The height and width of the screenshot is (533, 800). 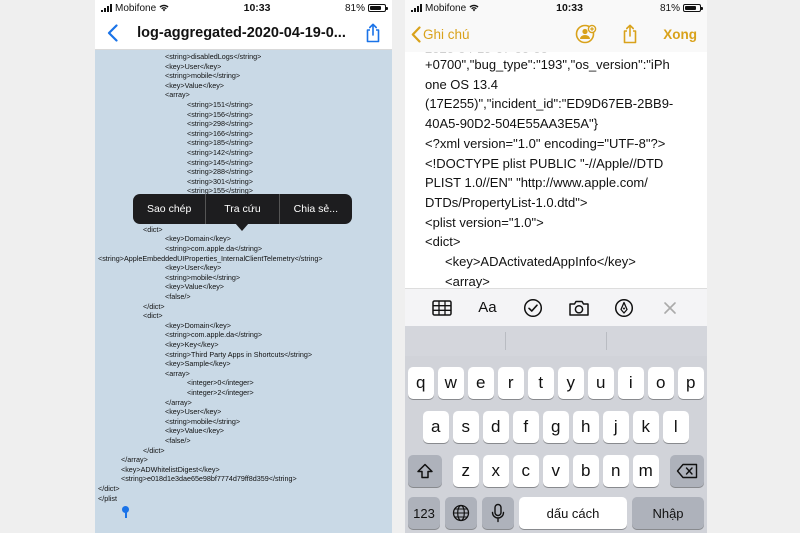 What do you see at coordinates (556, 471) in the screenshot?
I see `key-v: v` at bounding box center [556, 471].